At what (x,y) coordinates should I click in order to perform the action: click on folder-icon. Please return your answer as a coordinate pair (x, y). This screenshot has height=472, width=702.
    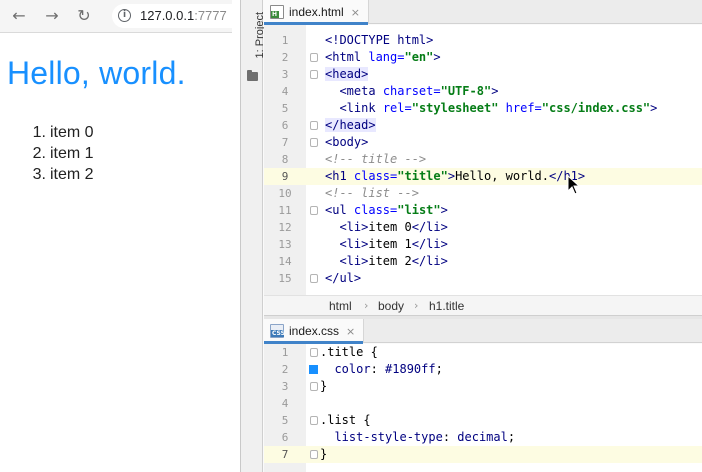
    Looking at the image, I should click on (252, 75).